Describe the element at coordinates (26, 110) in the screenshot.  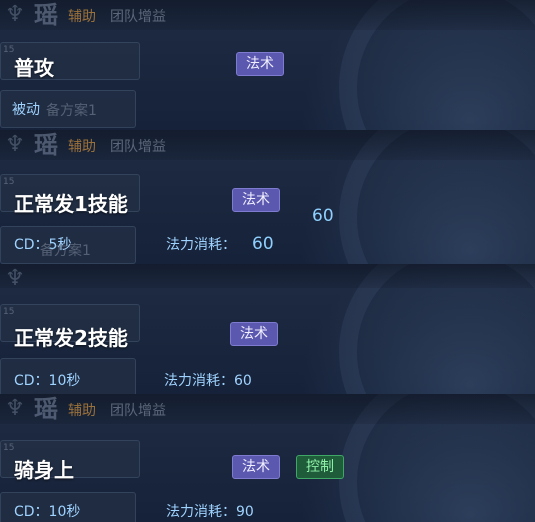
I see `passive-label: 被动` at that location.